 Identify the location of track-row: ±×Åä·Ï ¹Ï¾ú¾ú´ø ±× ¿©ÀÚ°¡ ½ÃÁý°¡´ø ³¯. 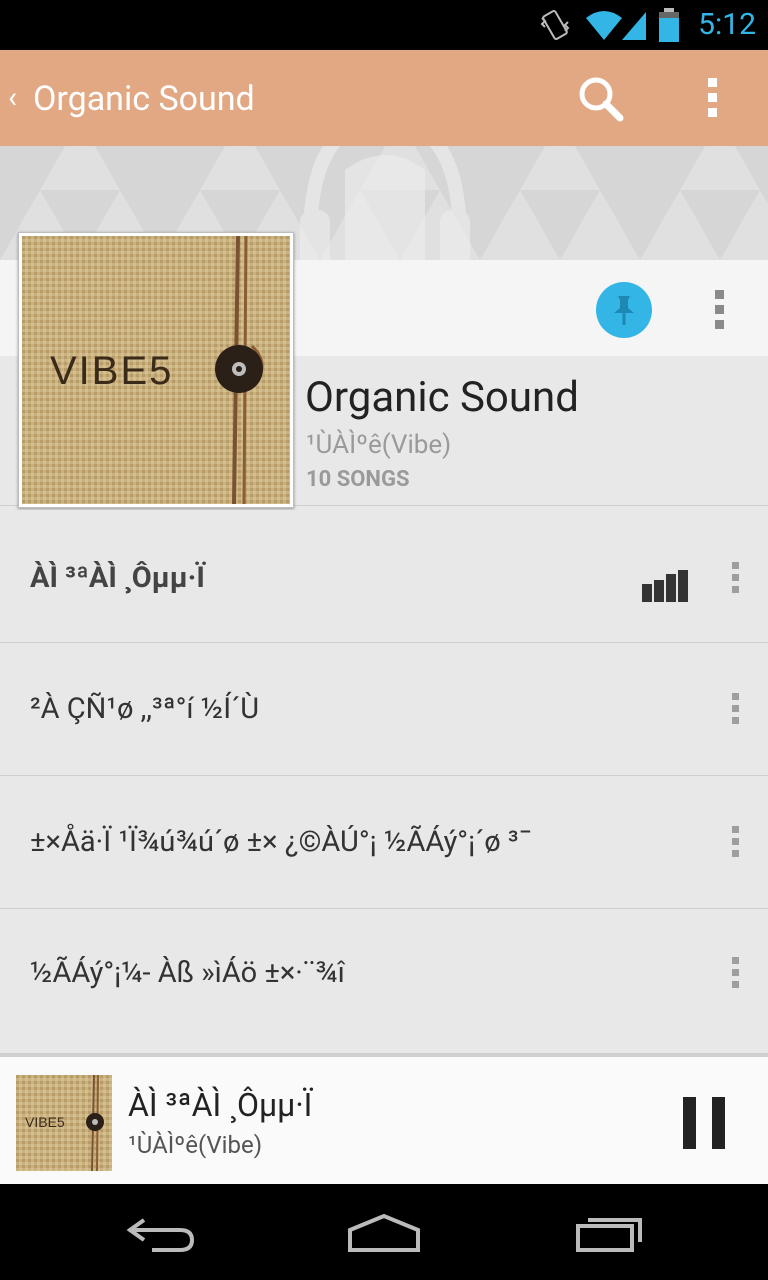
(384, 842).